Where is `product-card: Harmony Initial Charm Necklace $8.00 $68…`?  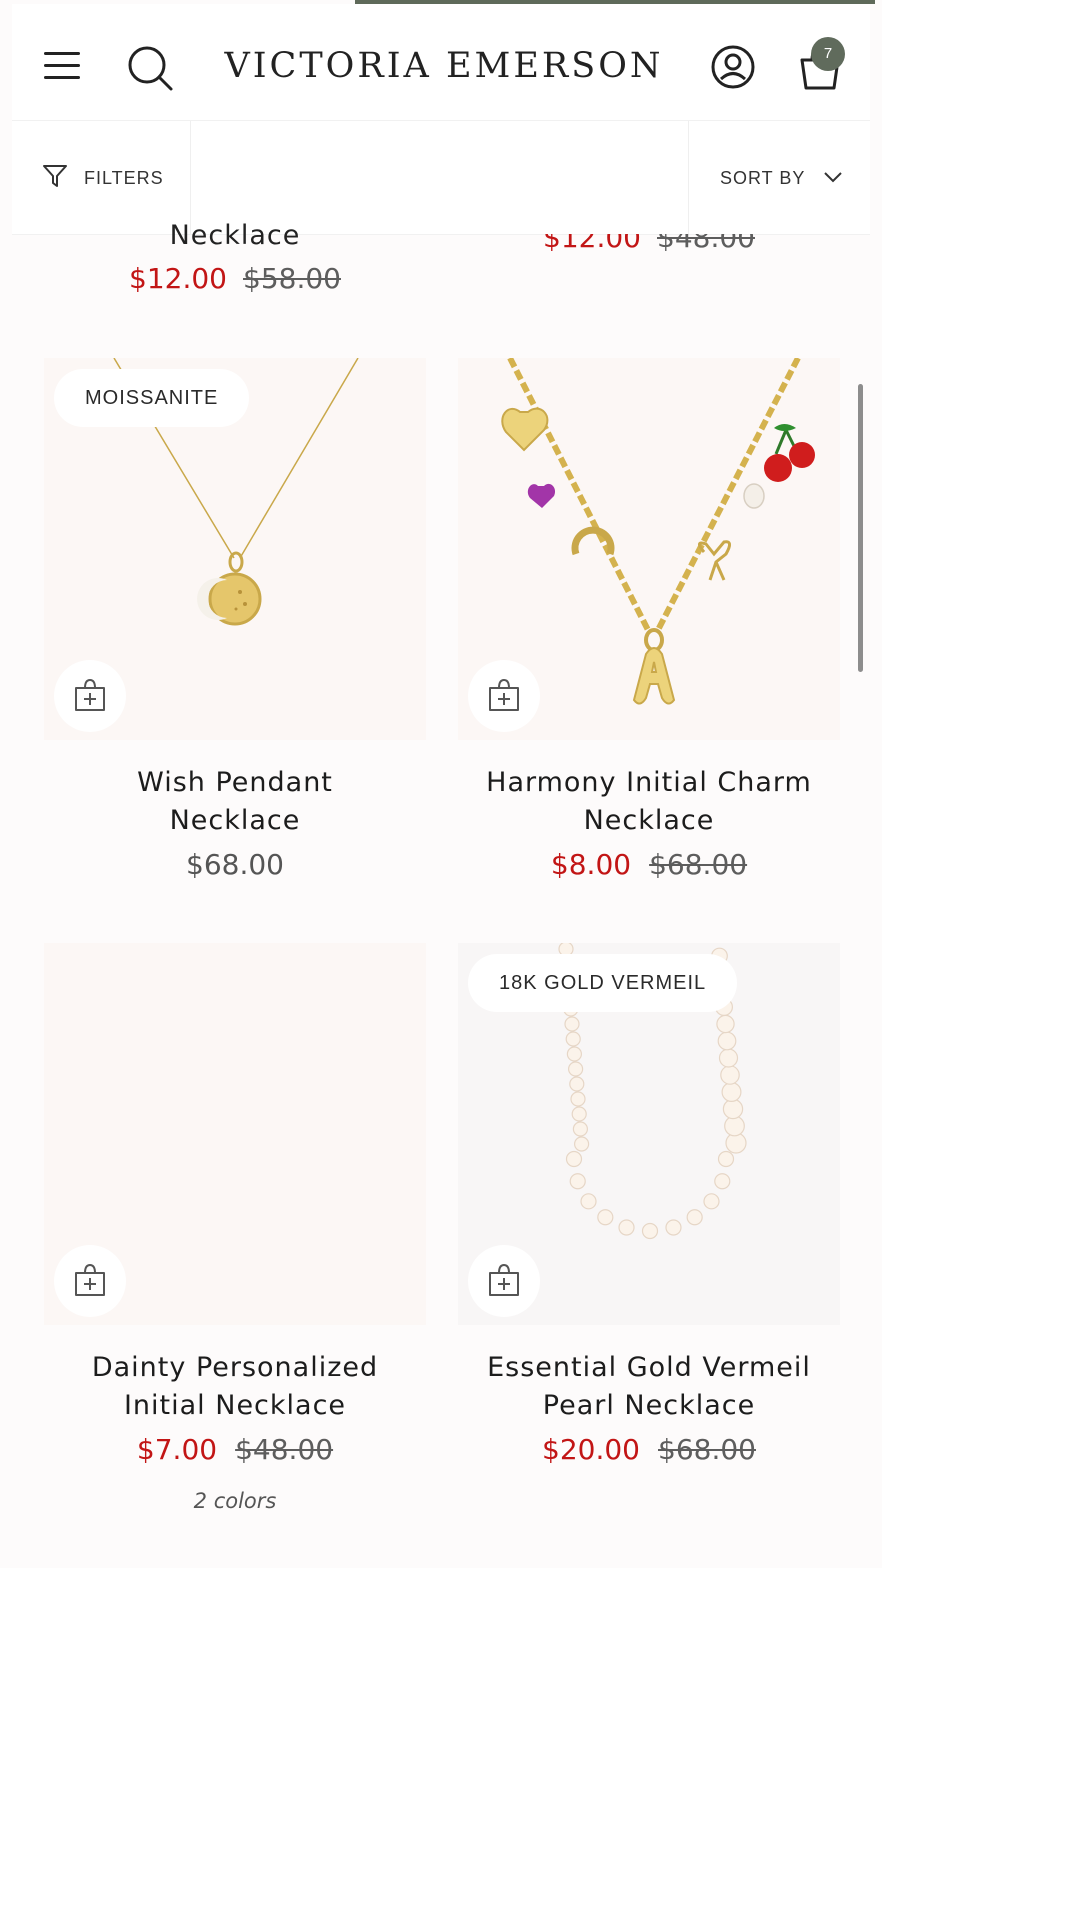 product-card: Harmony Initial Charm Necklace $8.00 $68… is located at coordinates (649, 628).